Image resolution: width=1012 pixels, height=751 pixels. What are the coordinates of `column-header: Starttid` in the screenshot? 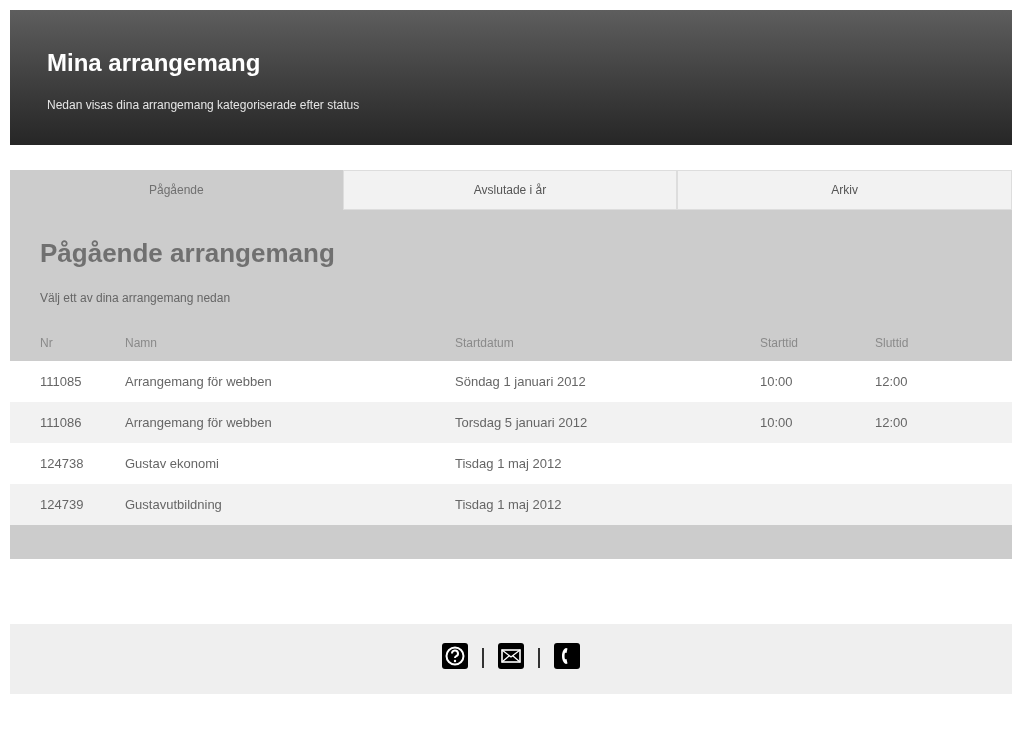 It's located at (779, 343).